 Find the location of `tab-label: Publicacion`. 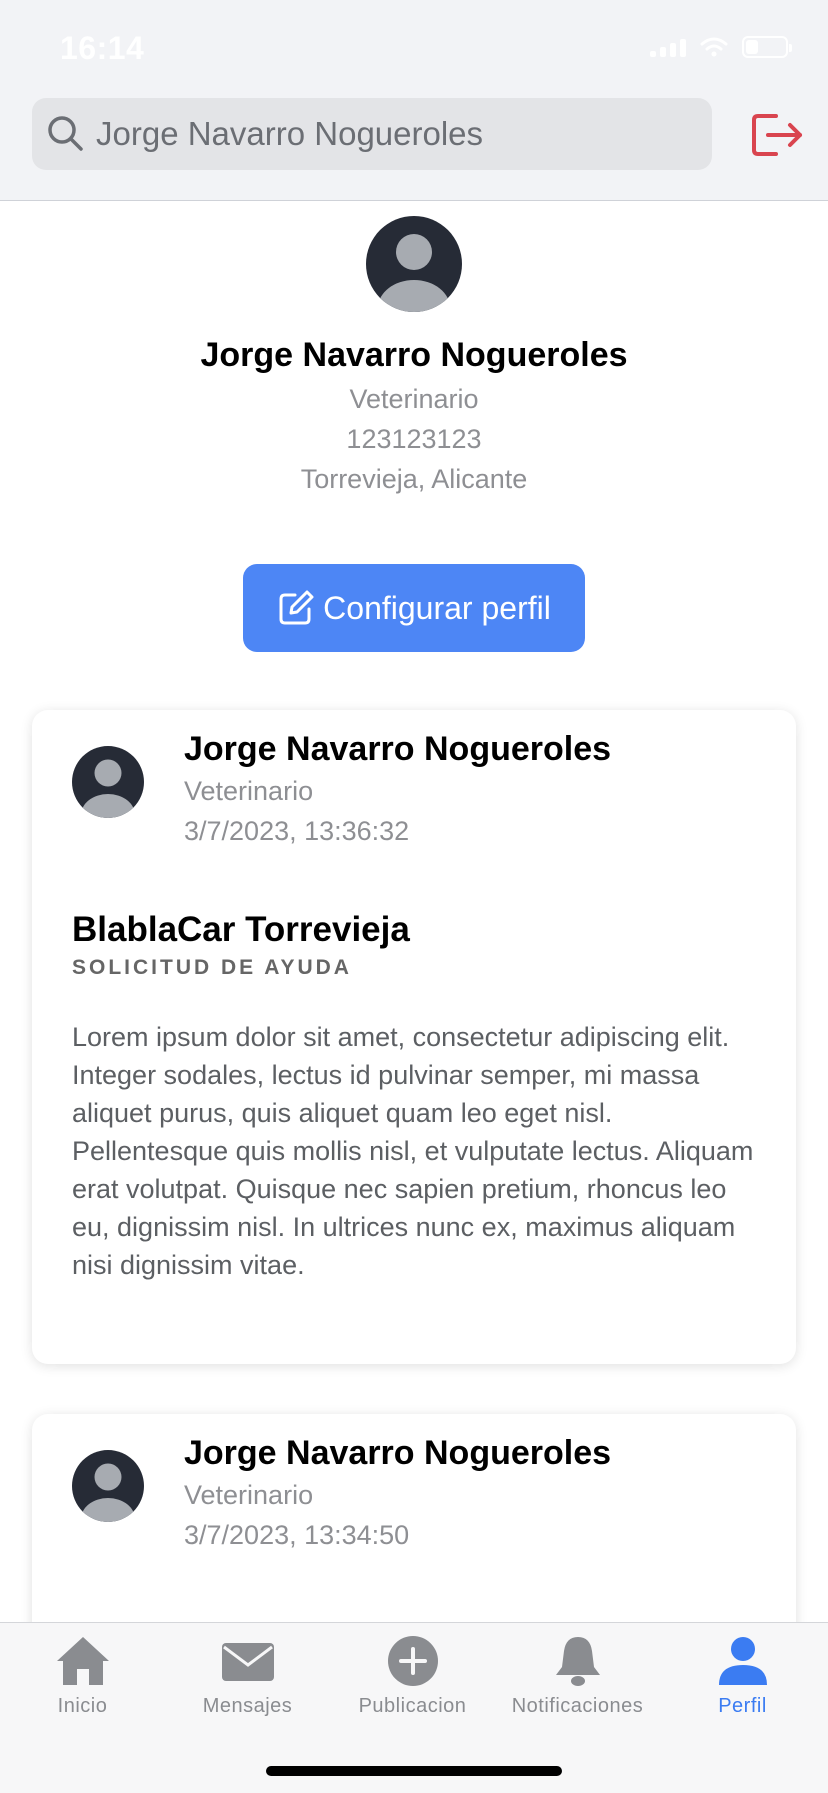

tab-label: Publicacion is located at coordinates (412, 1706).